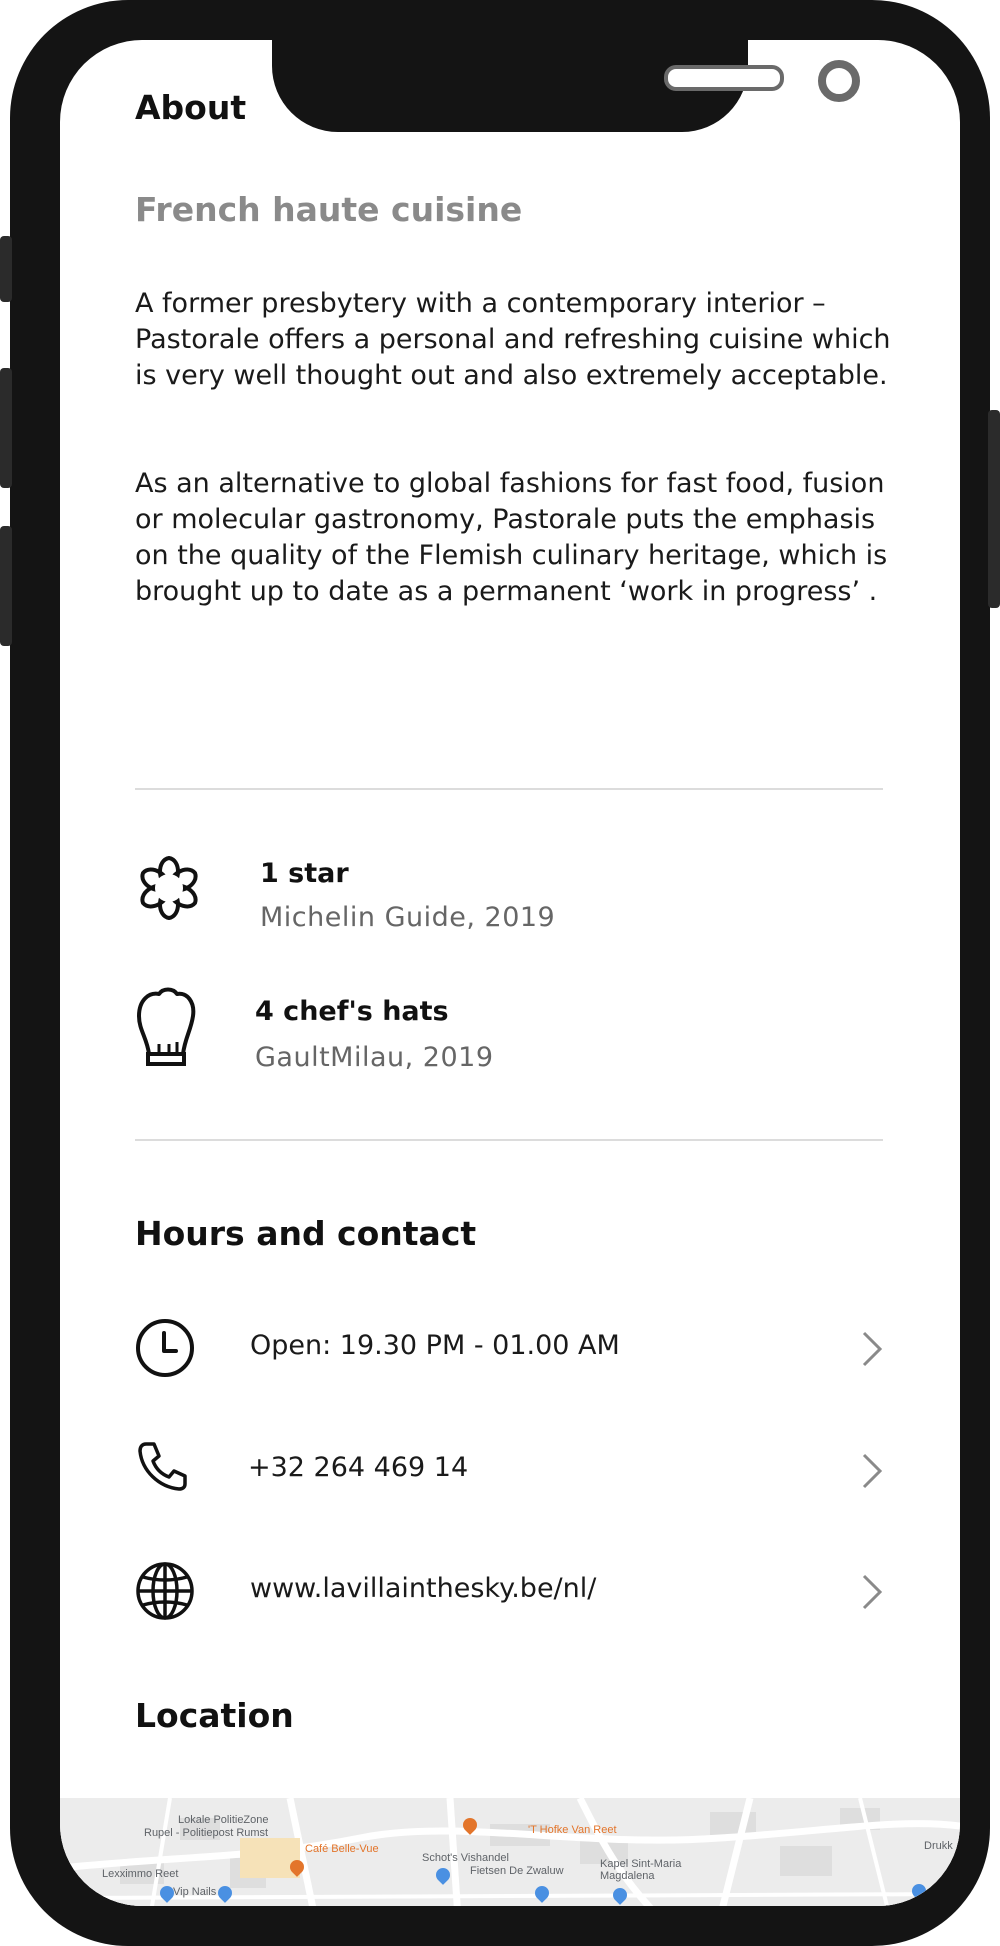 The image size is (1000, 1946). I want to click on map-label: Kapel Sint-Maria, so click(641, 1864).